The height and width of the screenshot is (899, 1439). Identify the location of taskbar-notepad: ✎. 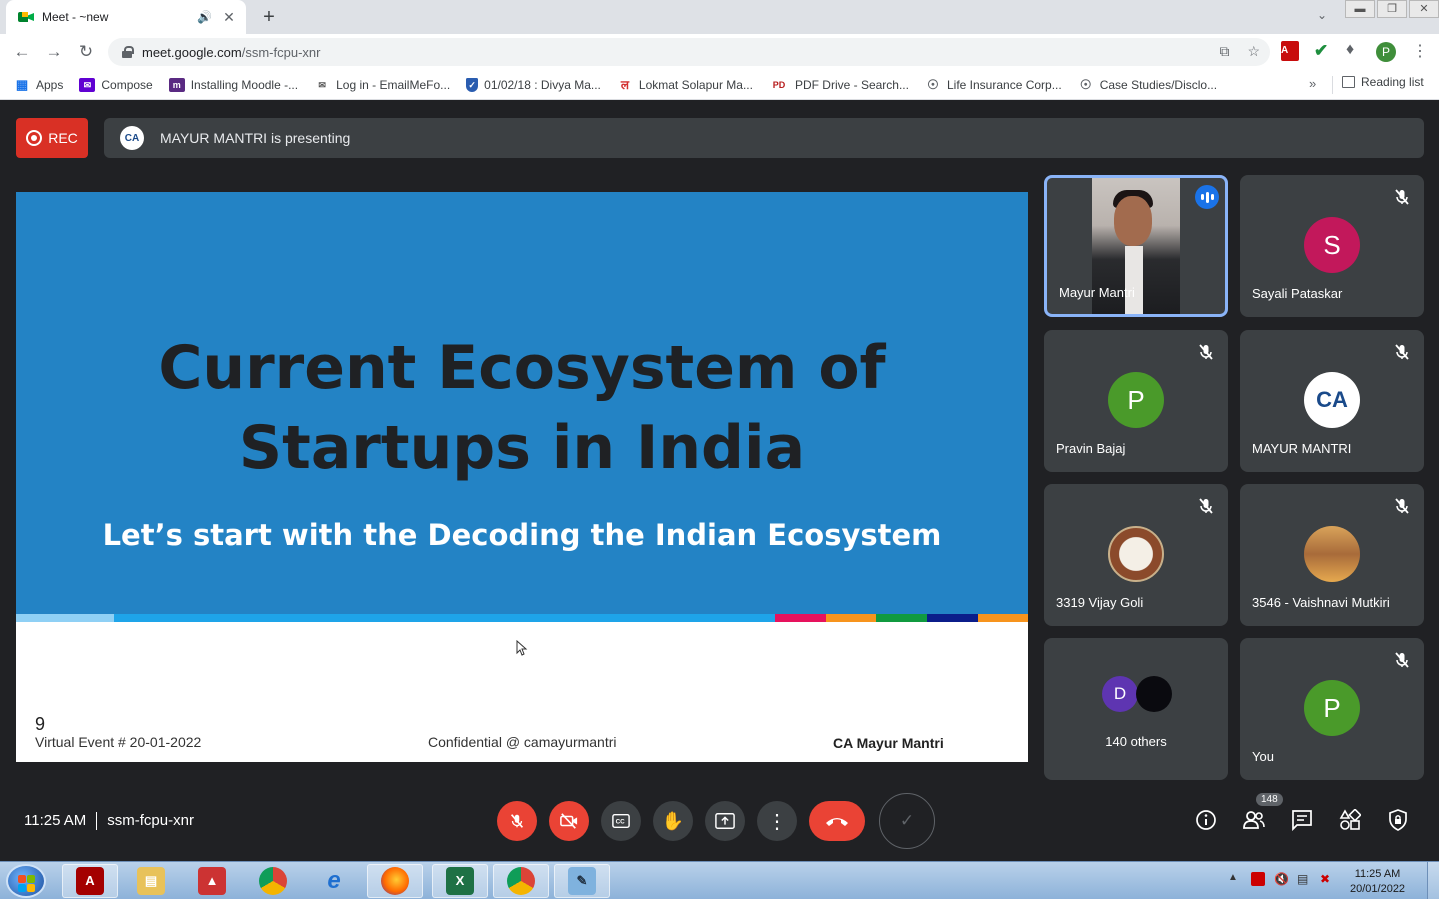
(582, 881).